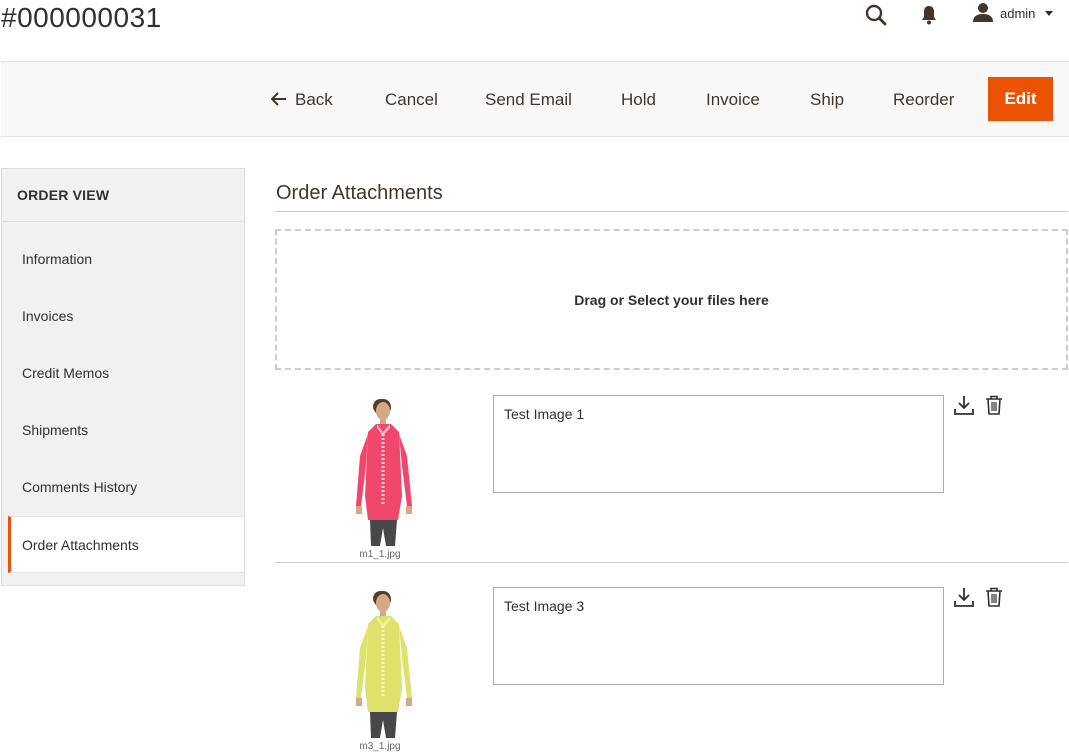 The image size is (1069, 754). I want to click on admin-account-menu: admin, so click(1013, 13).